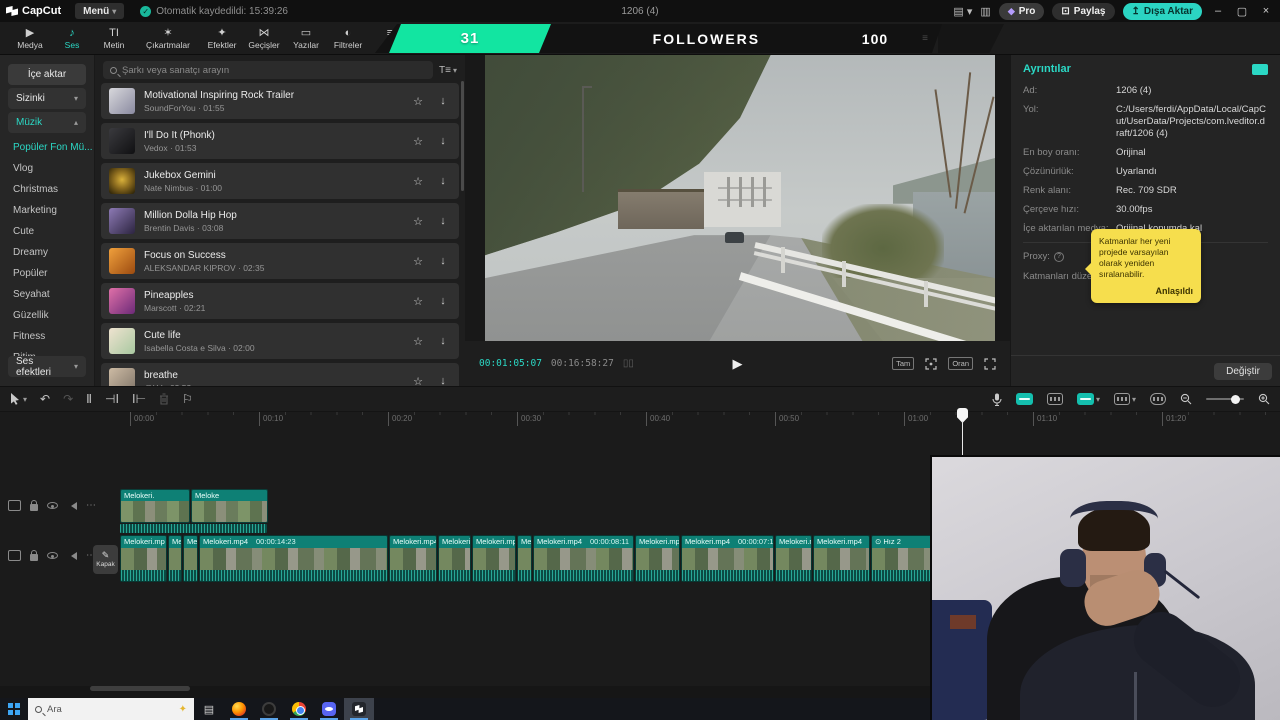 The image size is (1280, 720). I want to click on link-clips-icon, so click(1024, 399).